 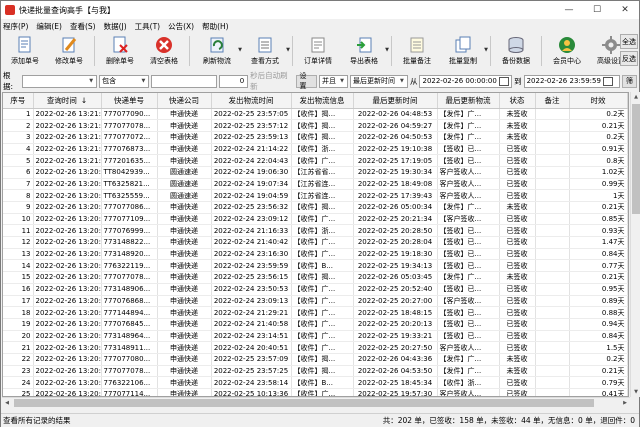 What do you see at coordinates (635, 392) in the screenshot?
I see `scroll-down-icon: ▼` at bounding box center [635, 392].